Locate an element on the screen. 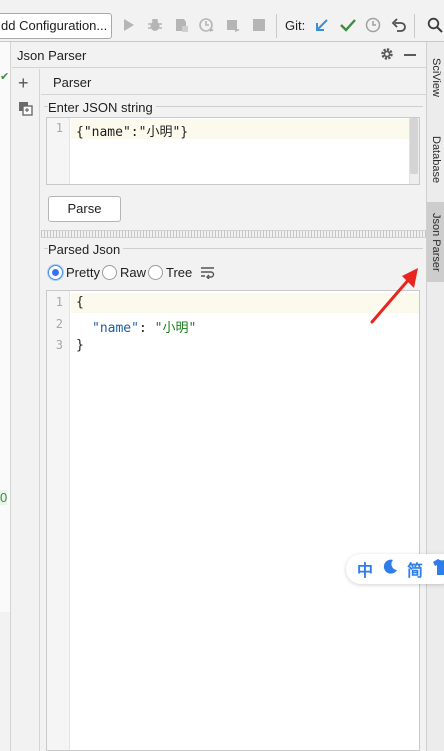  main-toolbar: dd Configuration... Git: is located at coordinates (222, 21).